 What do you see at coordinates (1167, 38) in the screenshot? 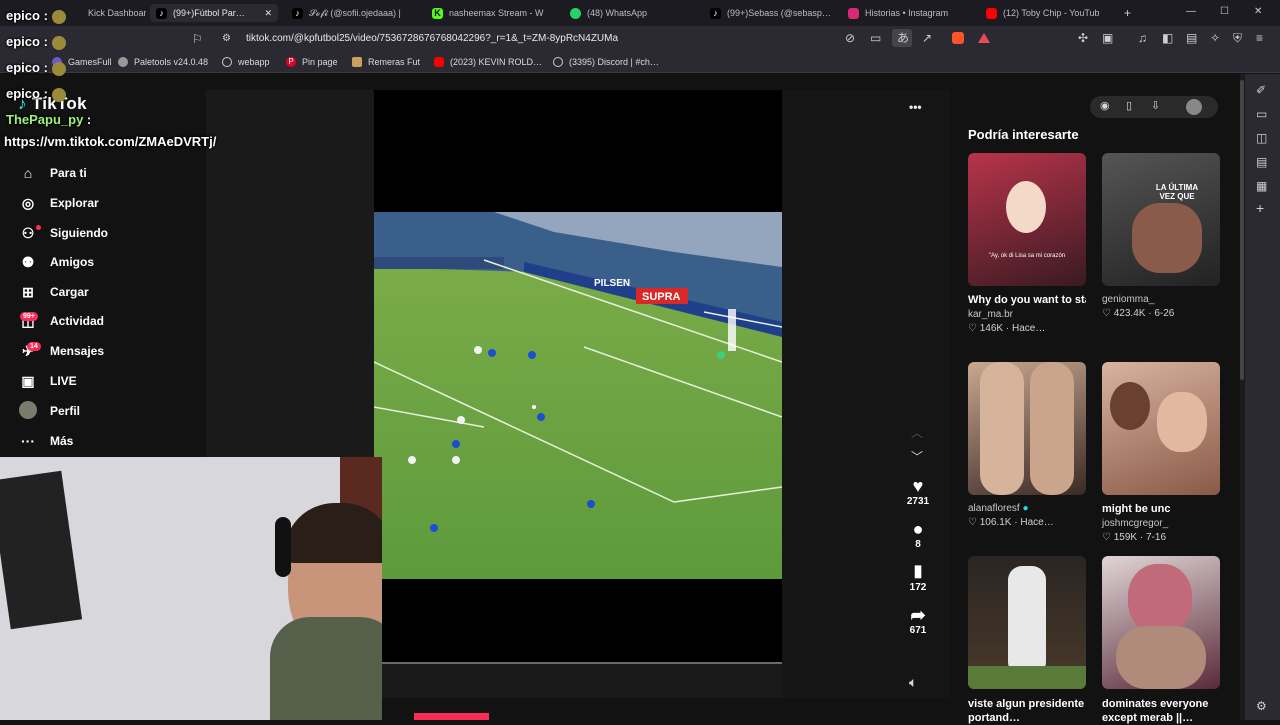
I see `sidebar-toggle-icon: ◧` at bounding box center [1167, 38].